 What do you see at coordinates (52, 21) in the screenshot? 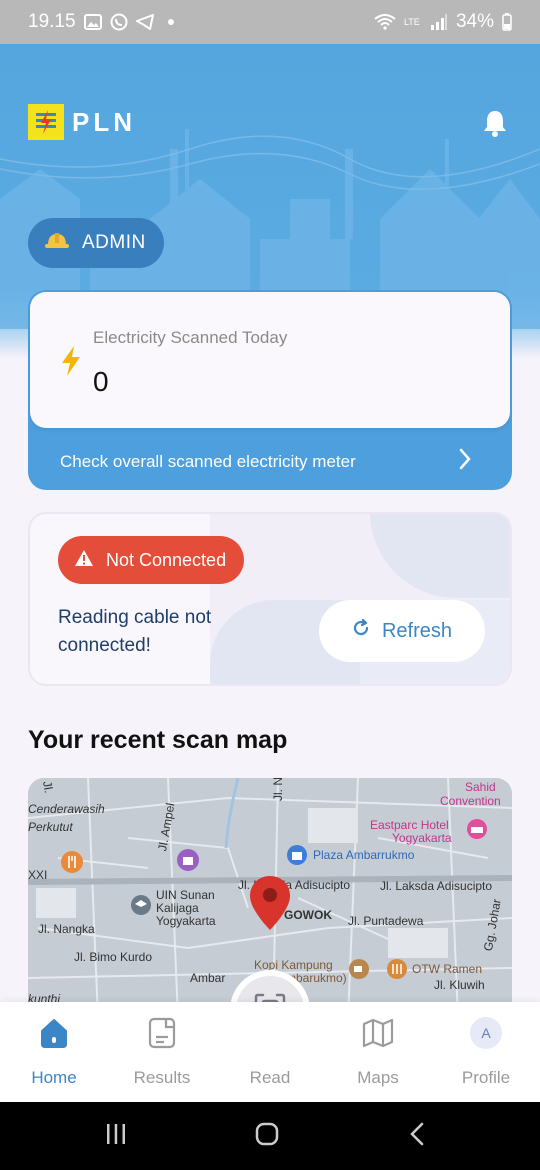
I see `status-time: 19.15` at bounding box center [52, 21].